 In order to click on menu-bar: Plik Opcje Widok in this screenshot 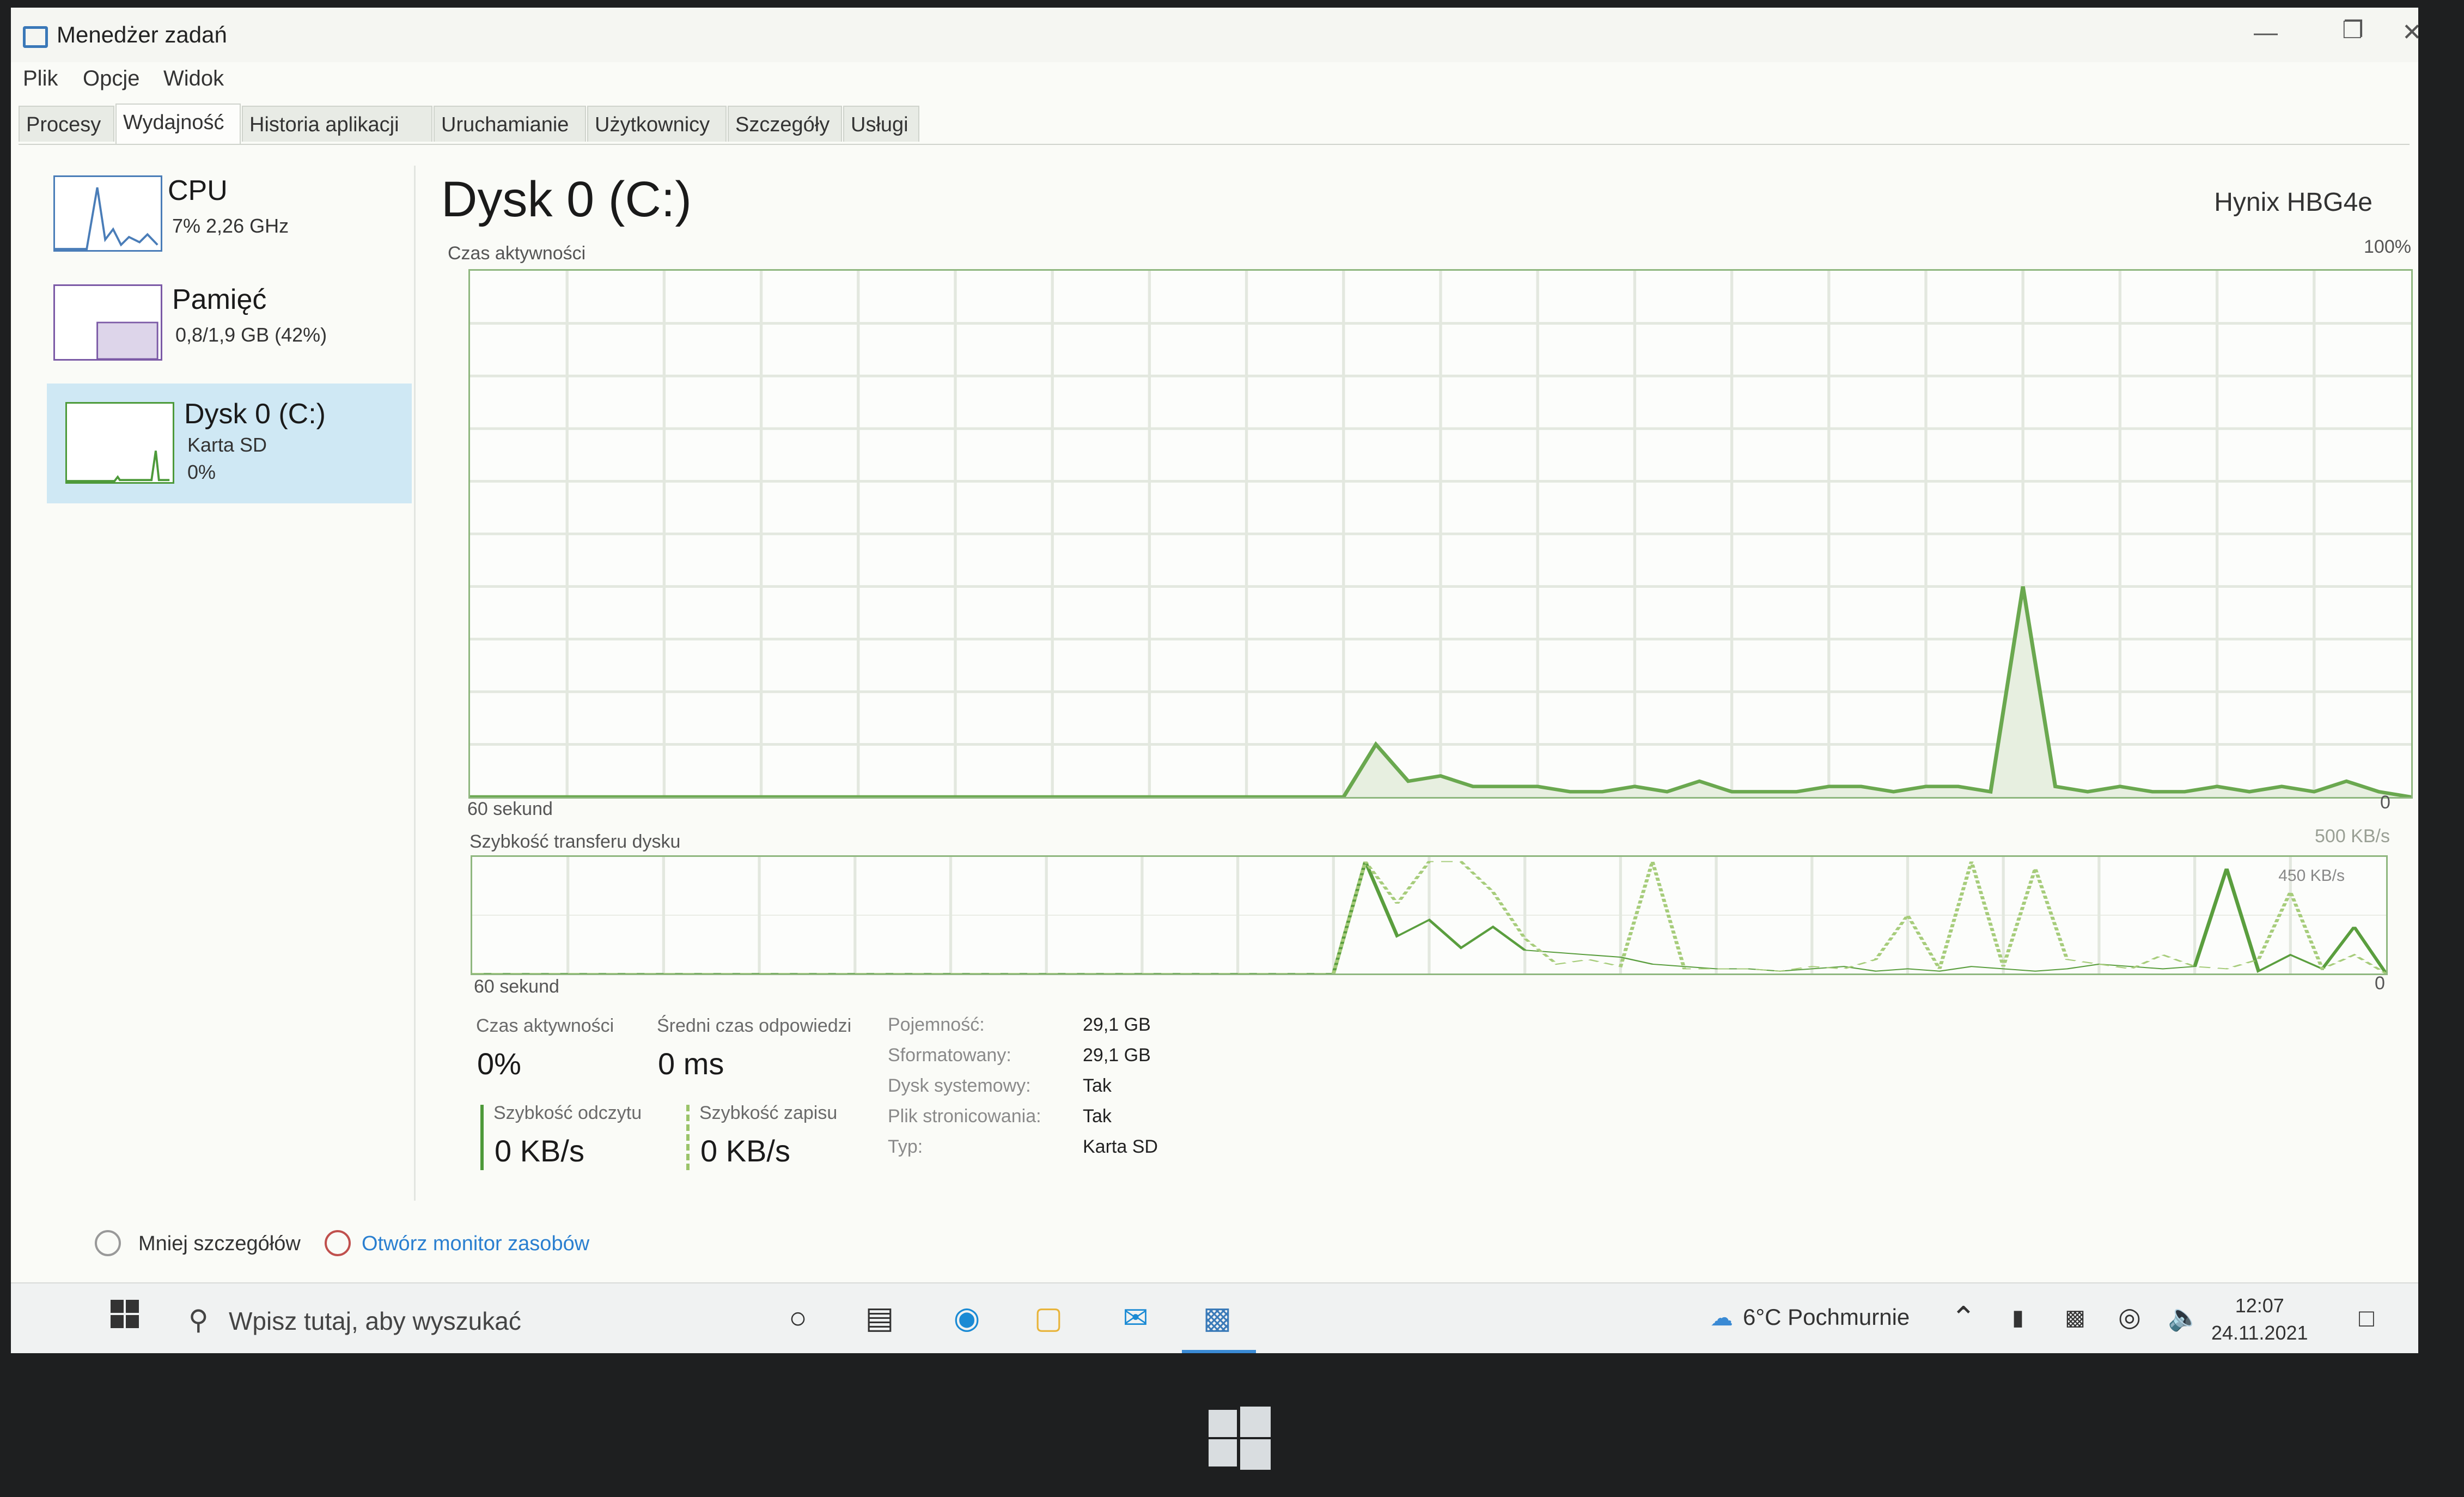, I will do `click(1214, 81)`.